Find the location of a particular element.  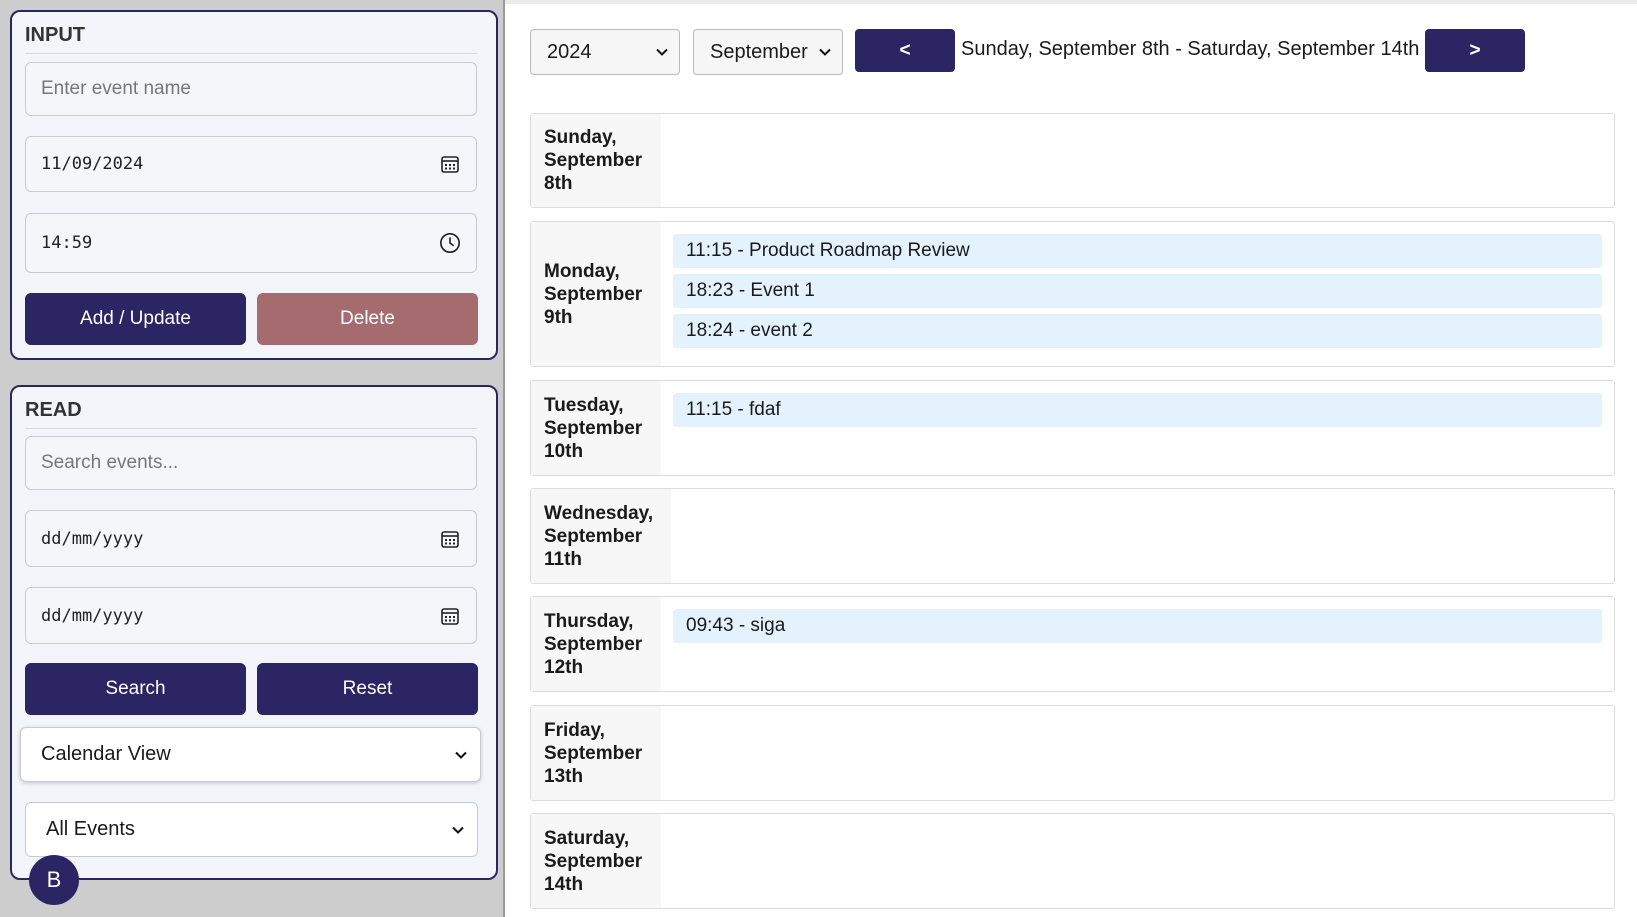

event-item: 18:23 - Event 1 is located at coordinates (1137, 291).